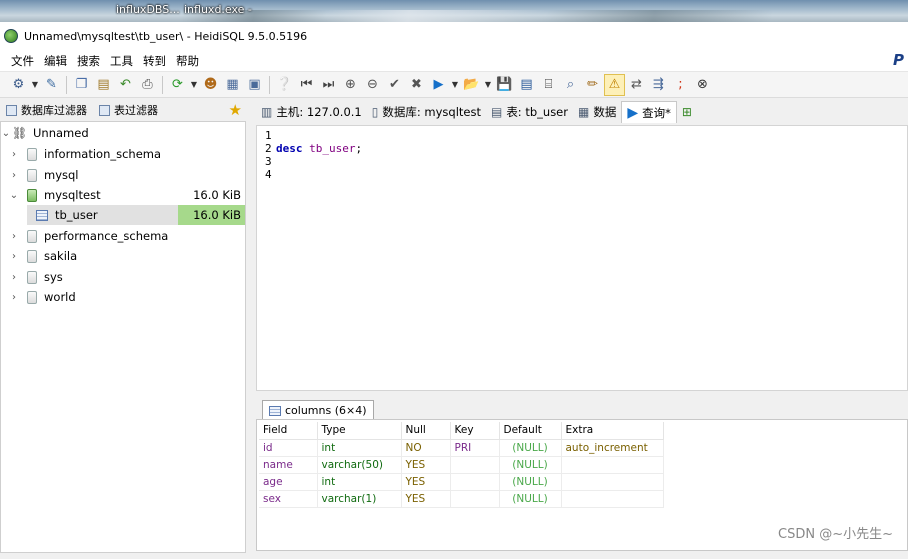  What do you see at coordinates (232, 85) in the screenshot?
I see `maintenance-icon: ▦` at bounding box center [232, 85].